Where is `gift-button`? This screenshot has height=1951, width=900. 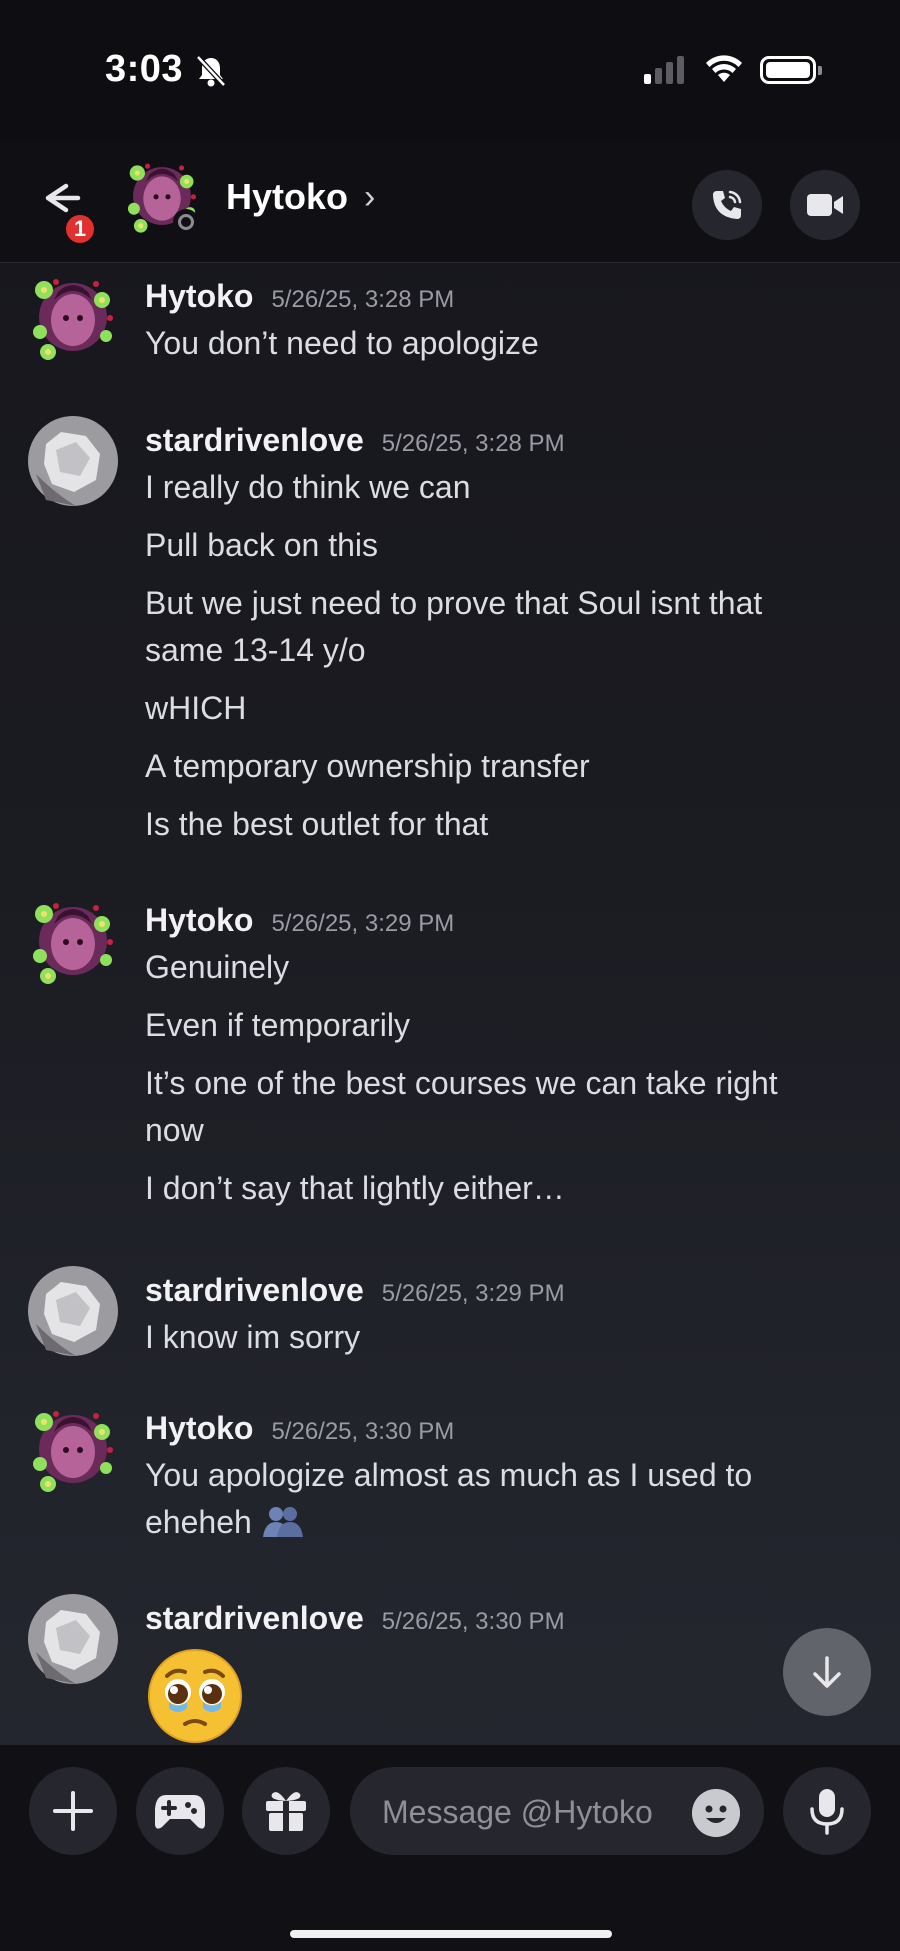
gift-button is located at coordinates (286, 1811).